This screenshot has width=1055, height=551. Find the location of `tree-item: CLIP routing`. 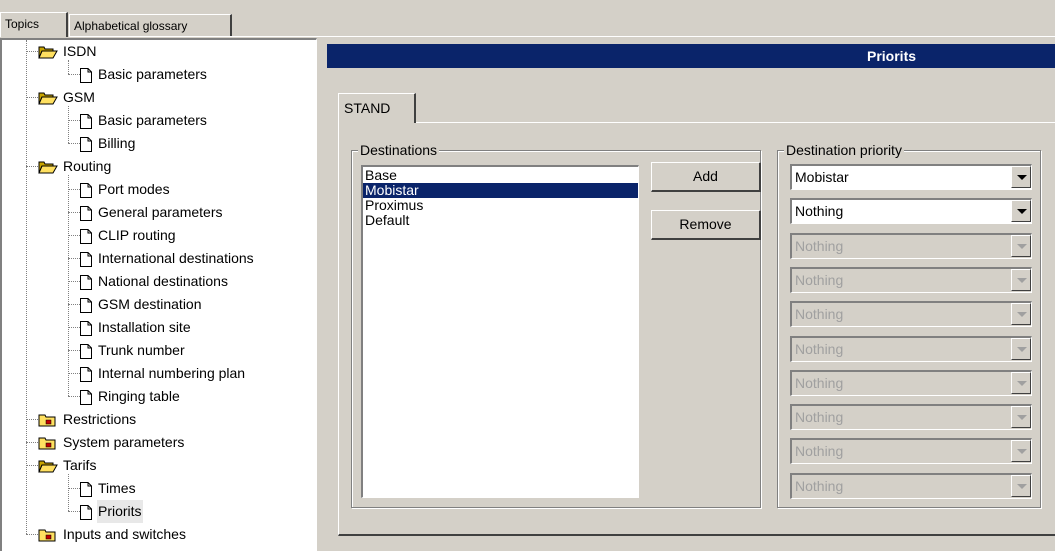

tree-item: CLIP routing is located at coordinates (159, 235).